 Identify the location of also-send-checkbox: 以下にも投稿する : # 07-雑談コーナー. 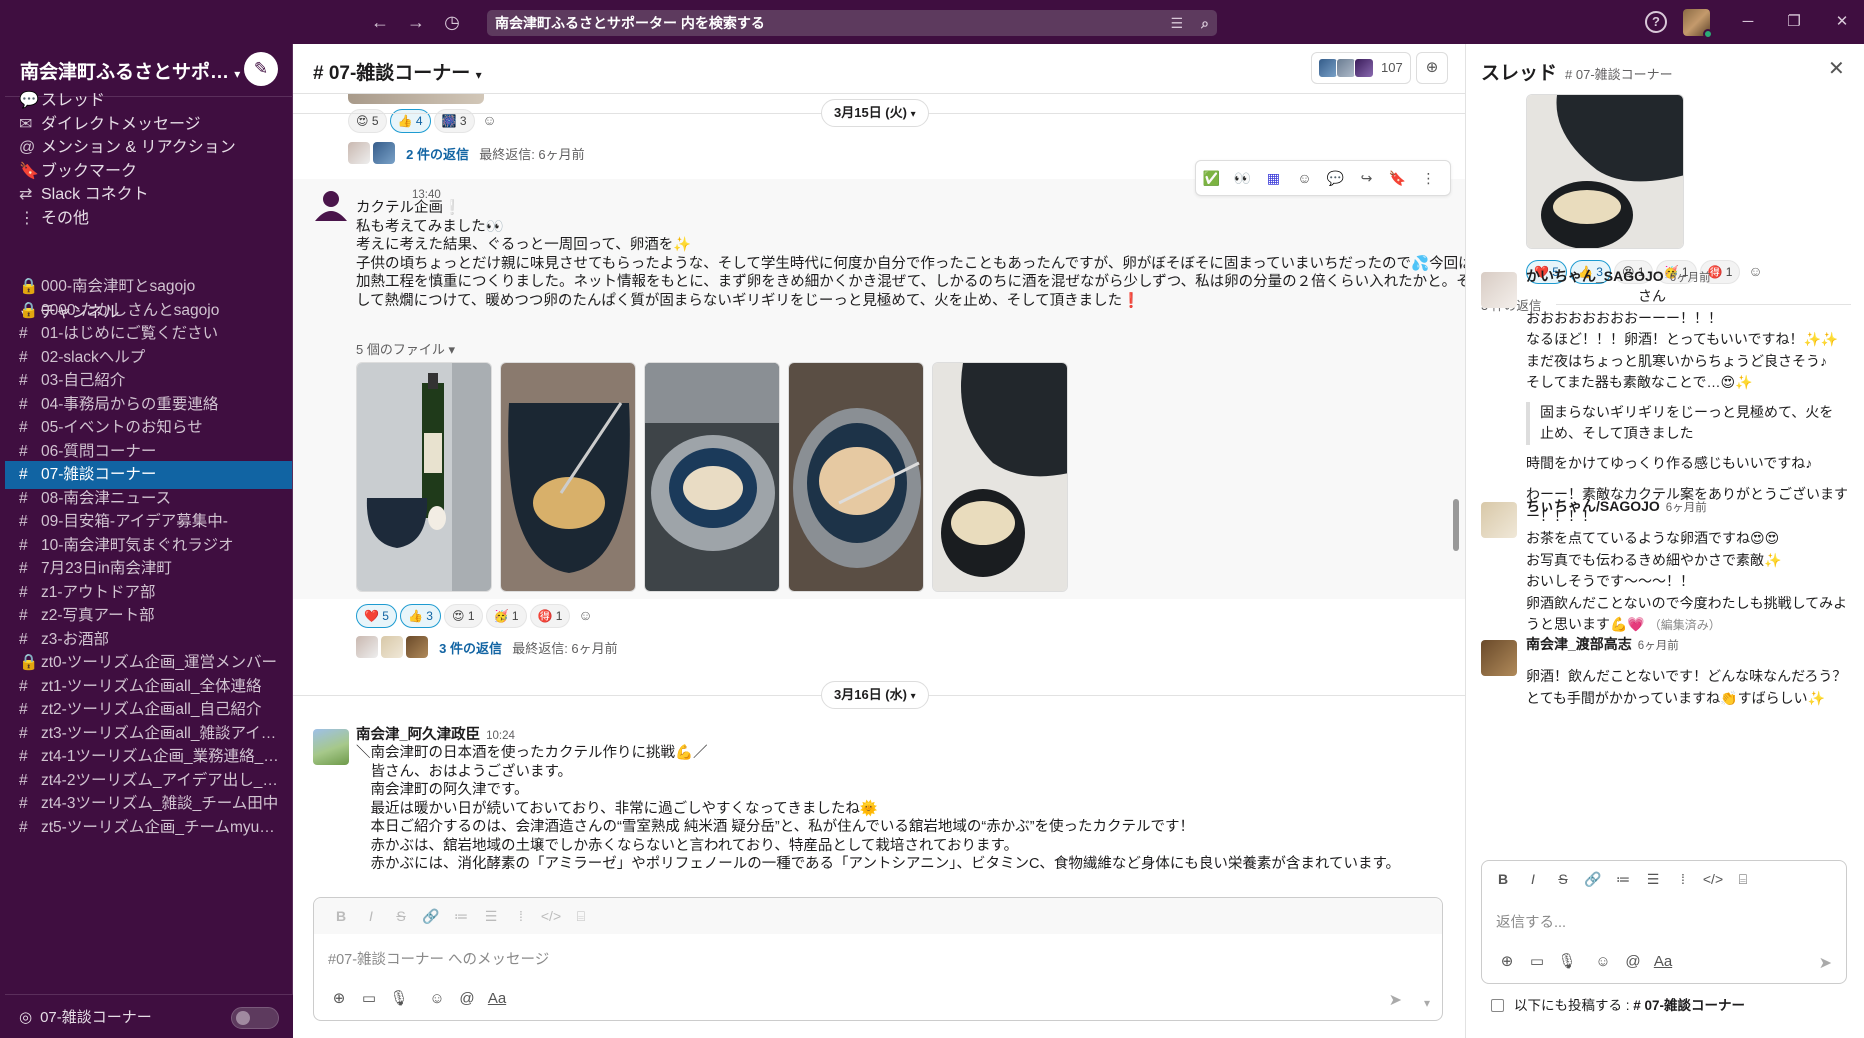
(1618, 1004).